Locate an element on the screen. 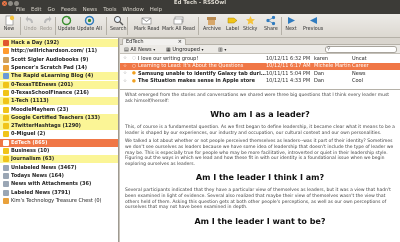 This screenshot has width=400, height=242. share-icon is located at coordinates (271, 20).